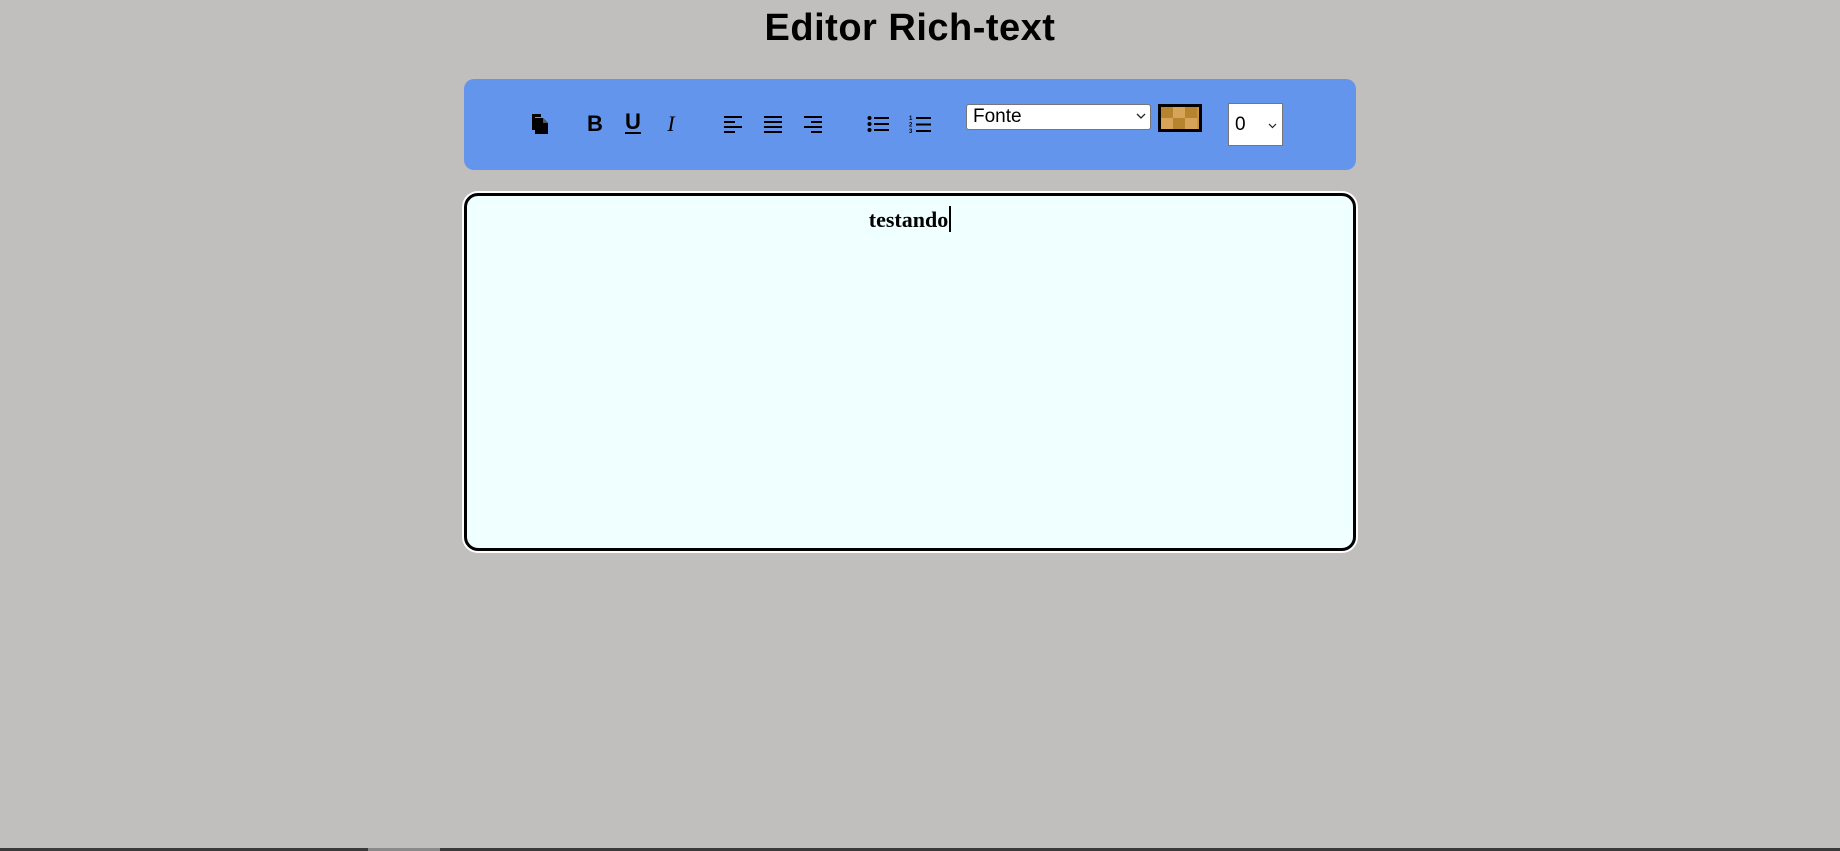 The width and height of the screenshot is (1840, 851). I want to click on align-right-button, so click(813, 124).